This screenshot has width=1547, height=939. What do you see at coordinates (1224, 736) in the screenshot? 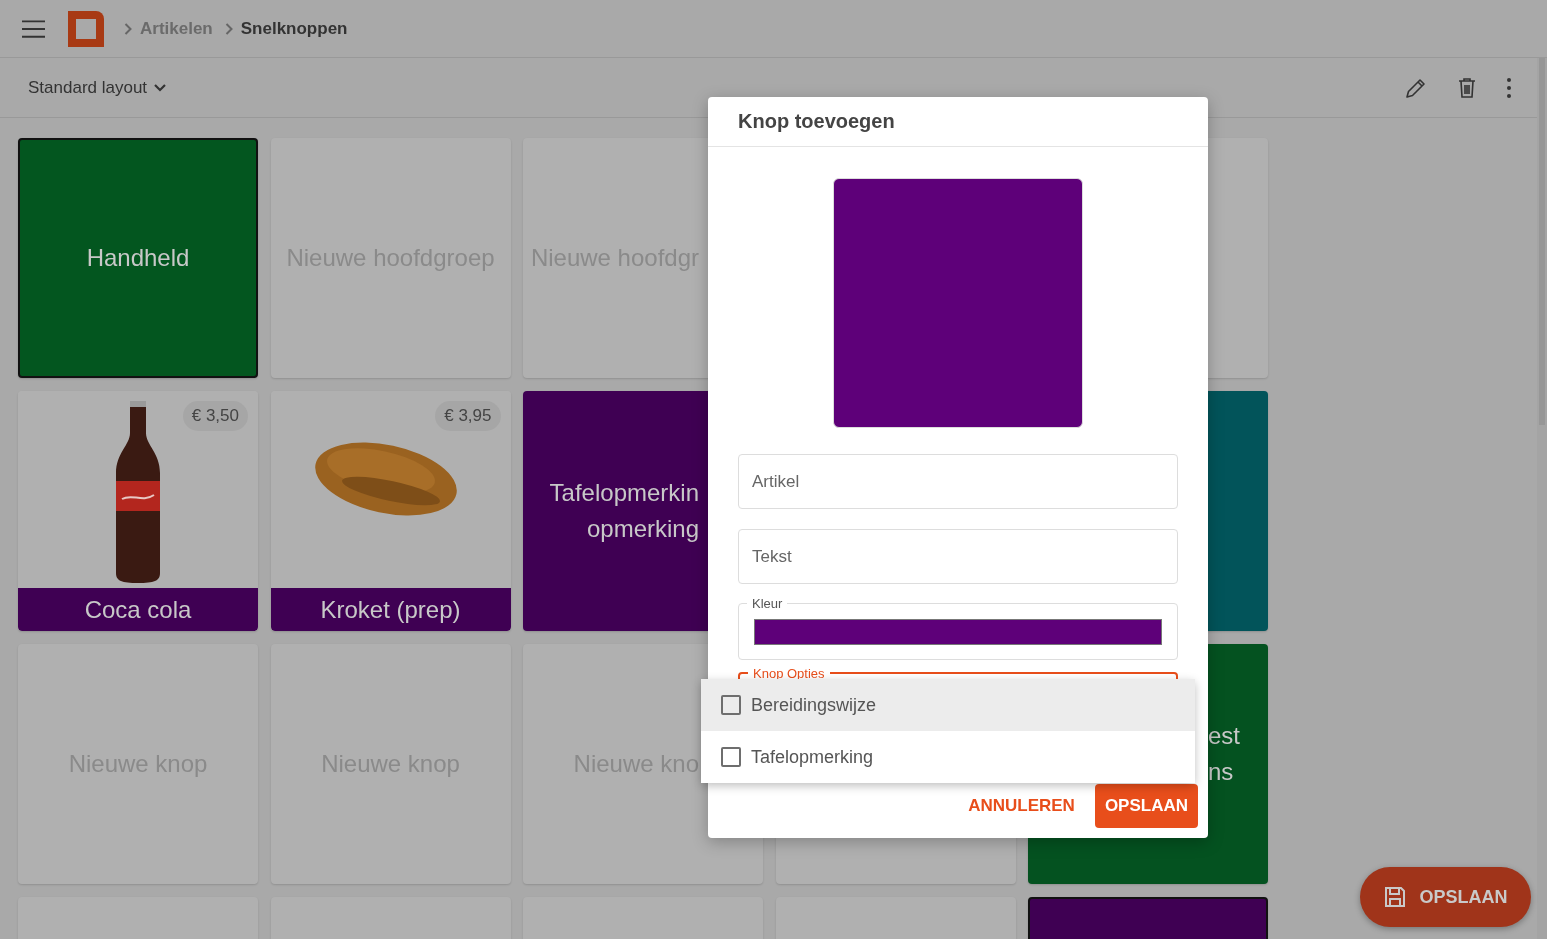
I see `tile-label: est` at bounding box center [1224, 736].